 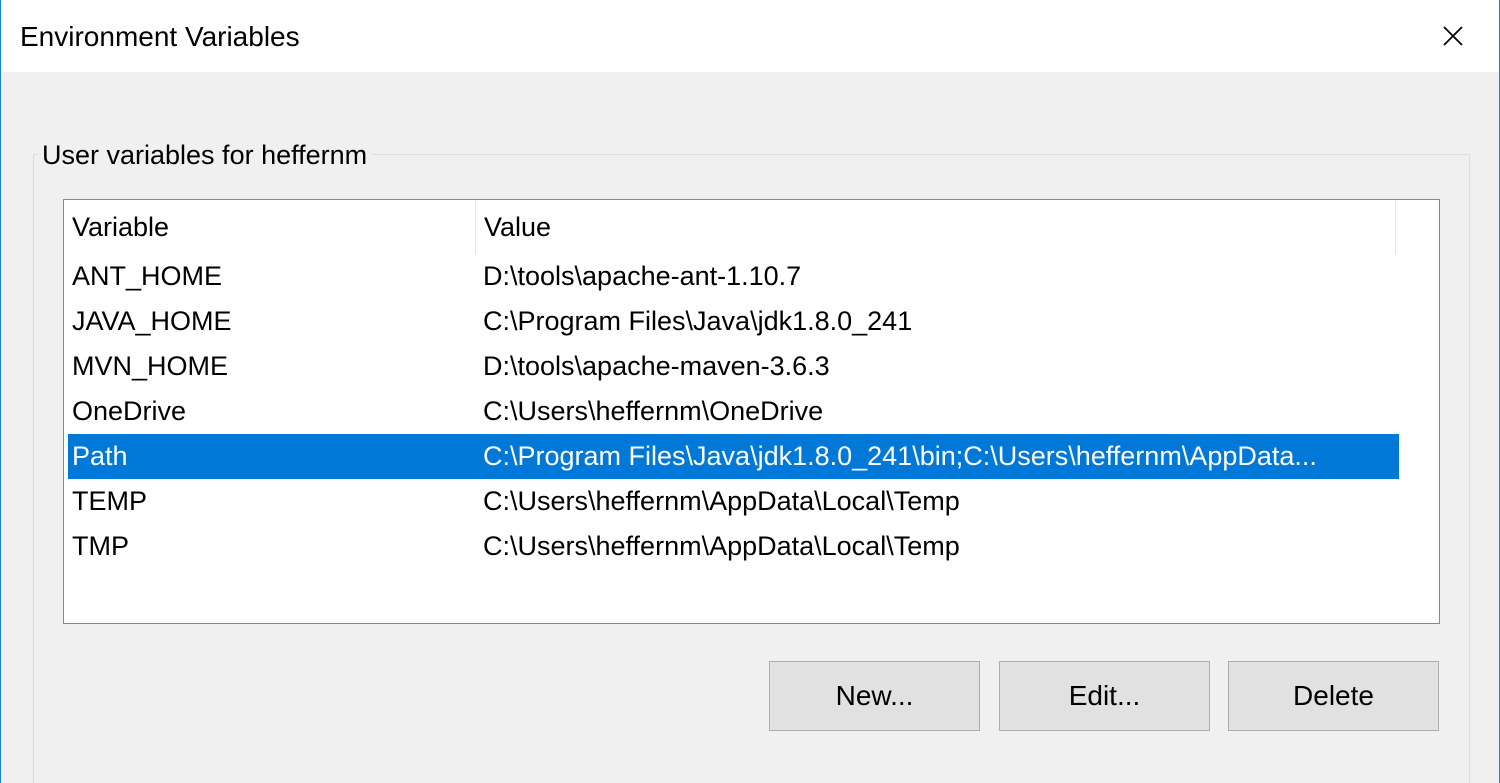 I want to click on variable-value-cell: D:\tools\apache-maven-3.6.3, so click(x=656, y=366).